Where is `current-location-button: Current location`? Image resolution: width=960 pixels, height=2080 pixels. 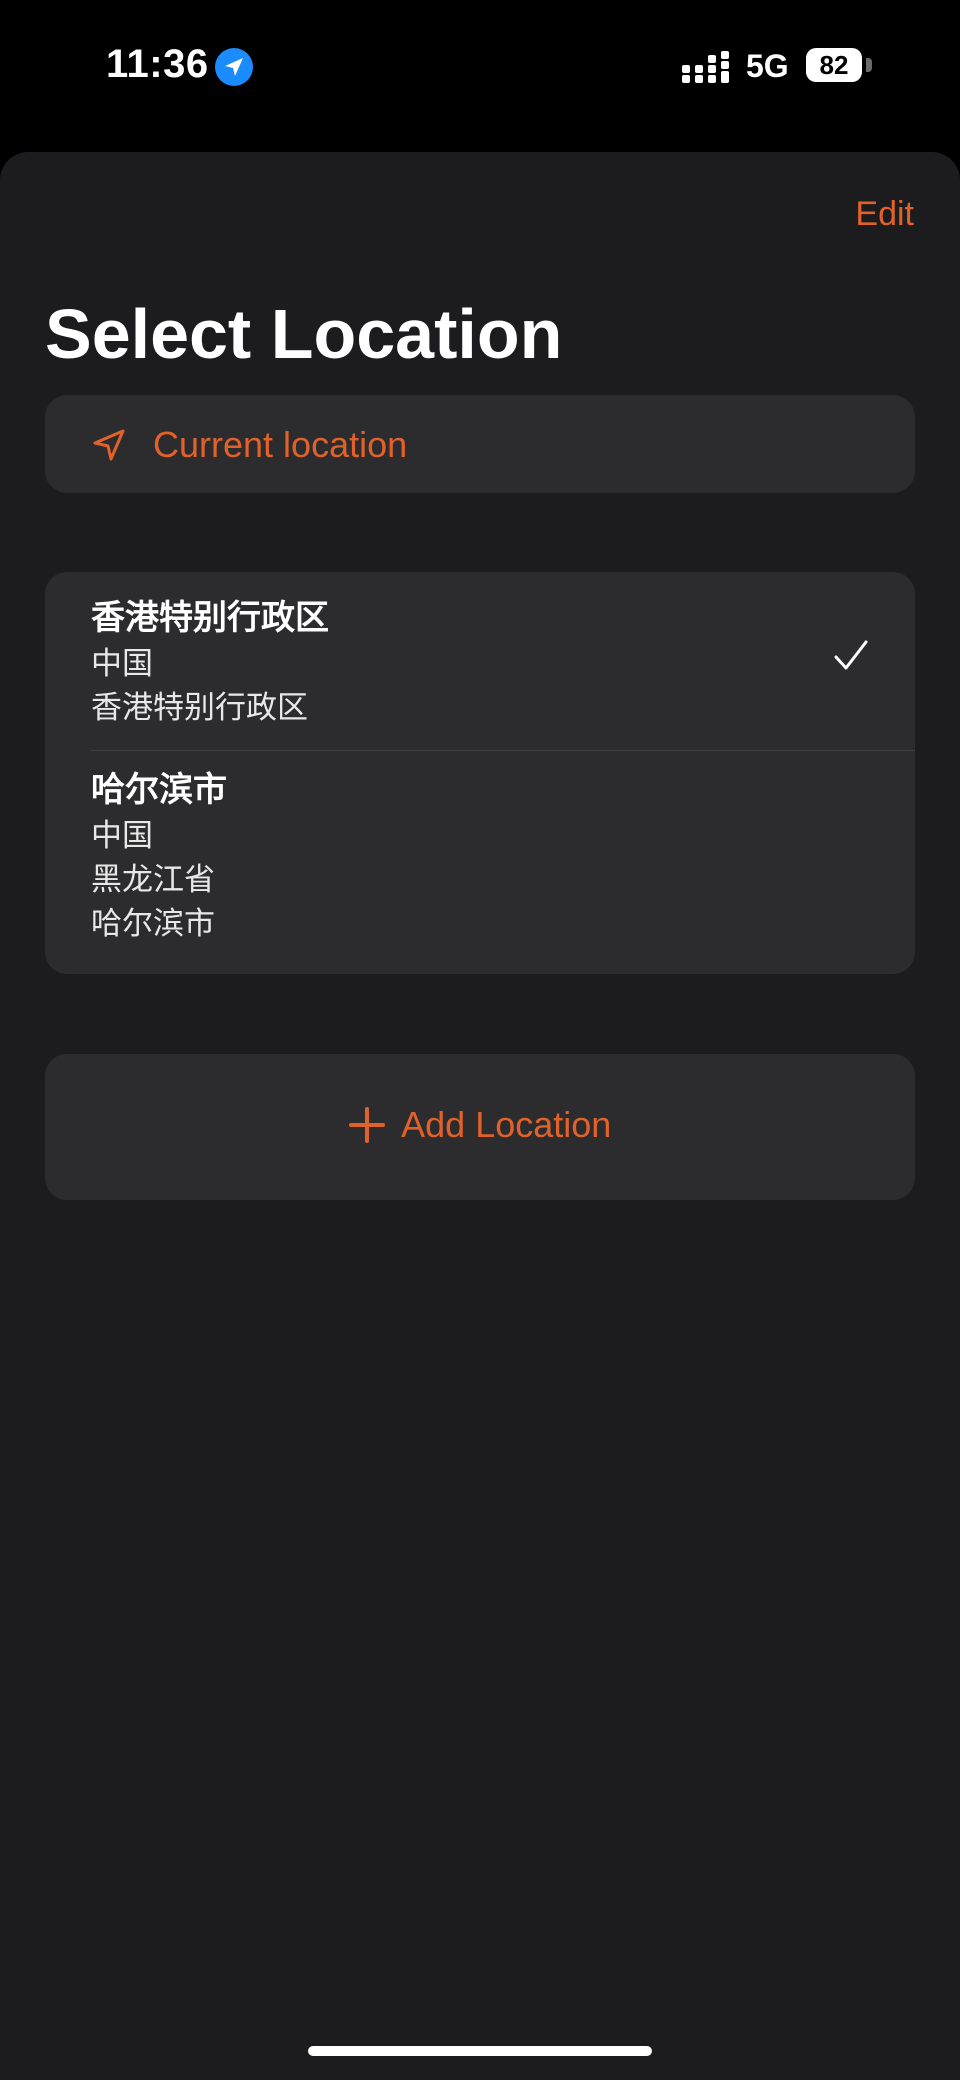 current-location-button: Current location is located at coordinates (480, 444).